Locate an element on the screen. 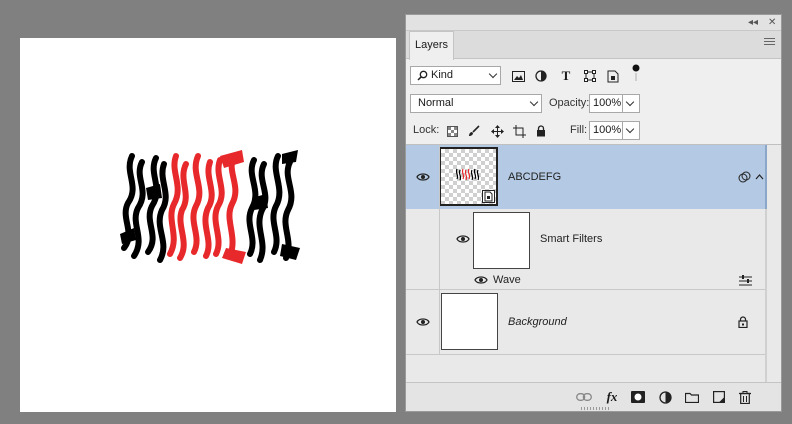 Image resolution: width=792 pixels, height=424 pixels. lock-position-icon is located at coordinates (497, 131).